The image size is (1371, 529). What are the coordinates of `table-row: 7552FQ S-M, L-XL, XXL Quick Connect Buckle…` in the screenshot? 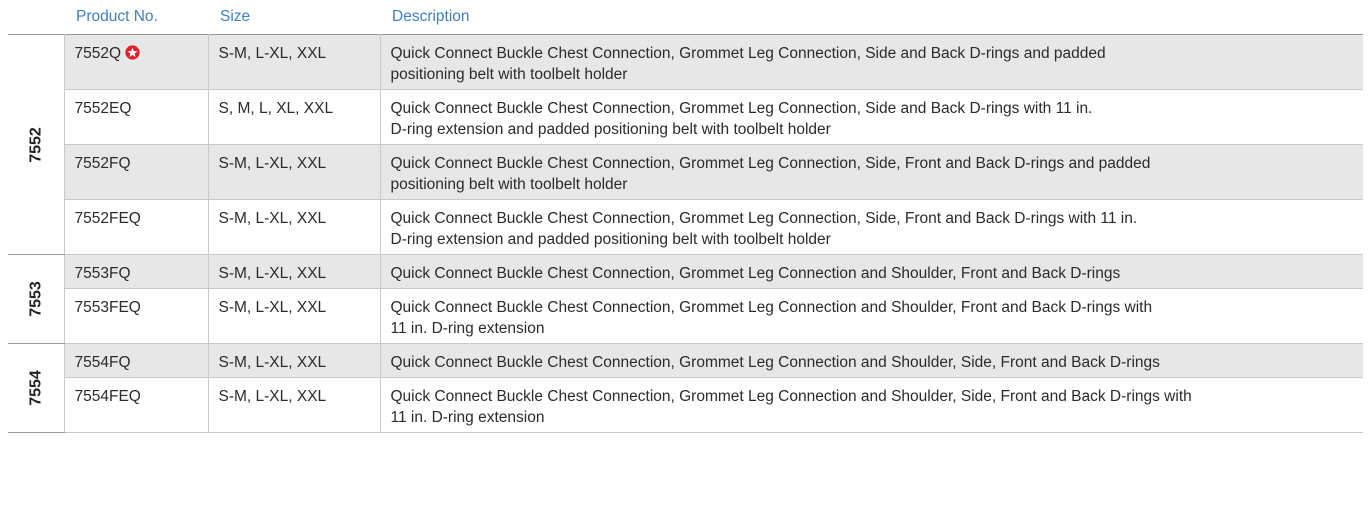 It's located at (685, 172).